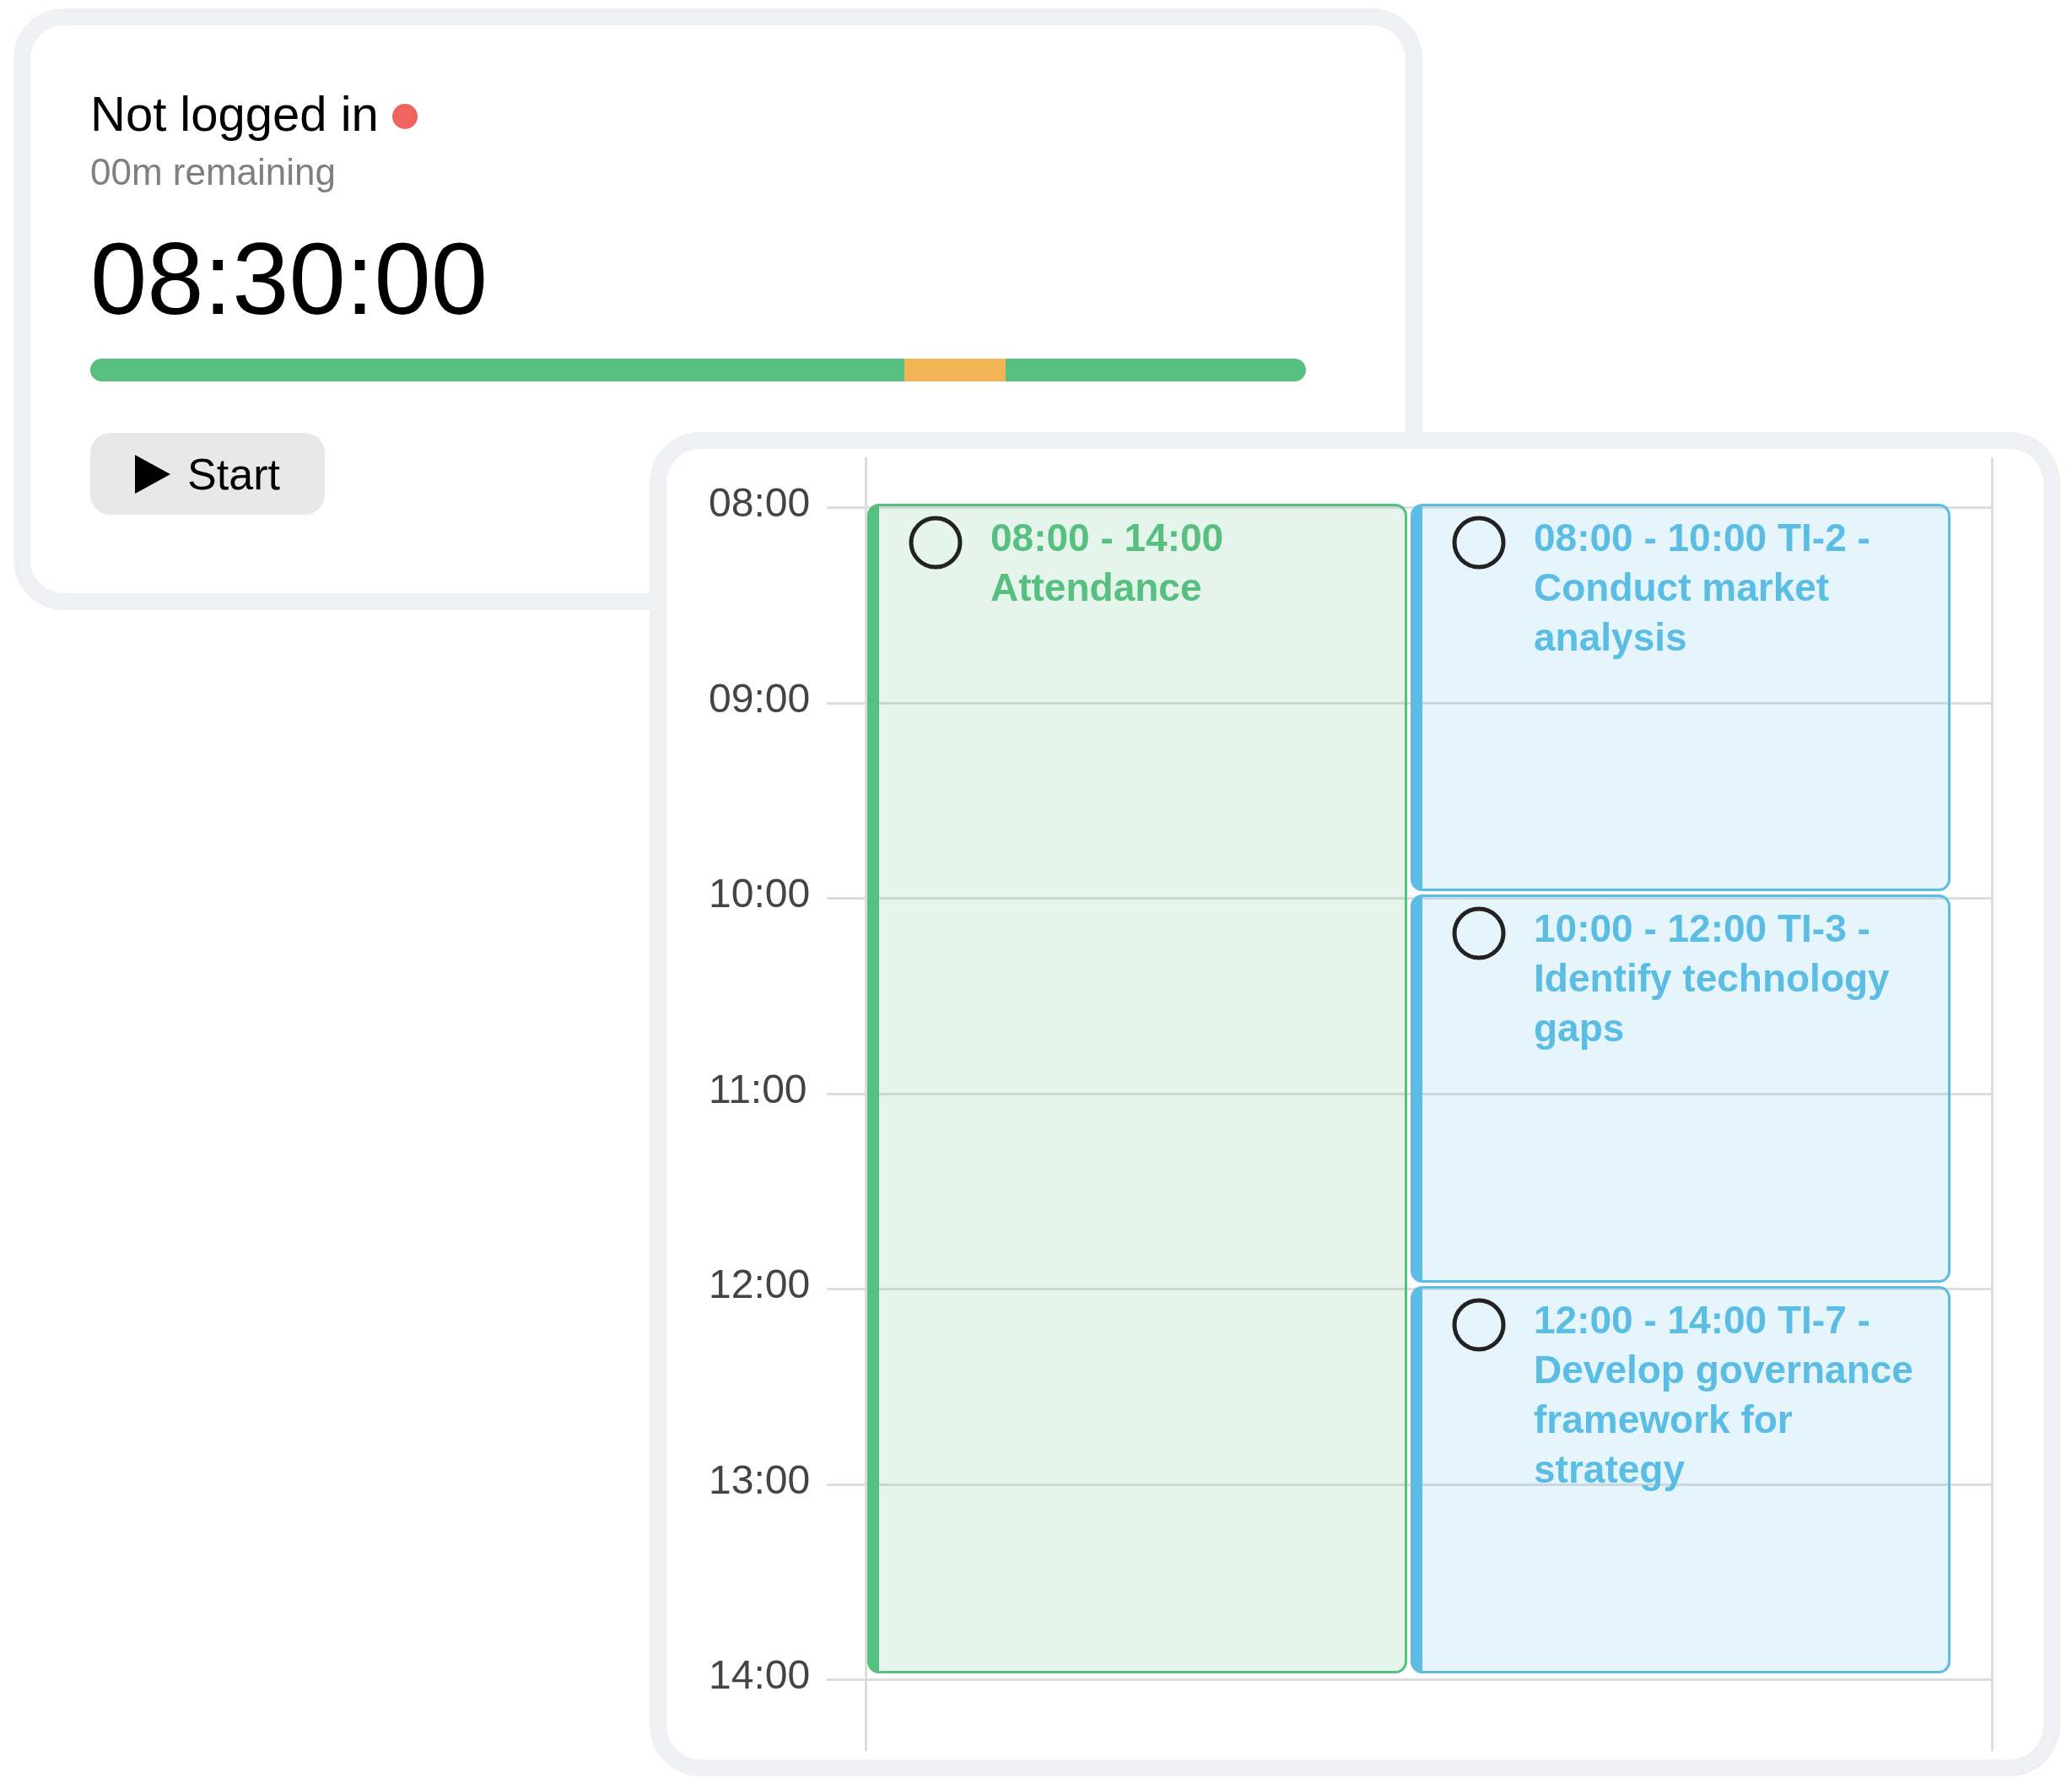 The width and height of the screenshot is (2072, 1789). I want to click on hour-label: 09:00, so click(760, 698).